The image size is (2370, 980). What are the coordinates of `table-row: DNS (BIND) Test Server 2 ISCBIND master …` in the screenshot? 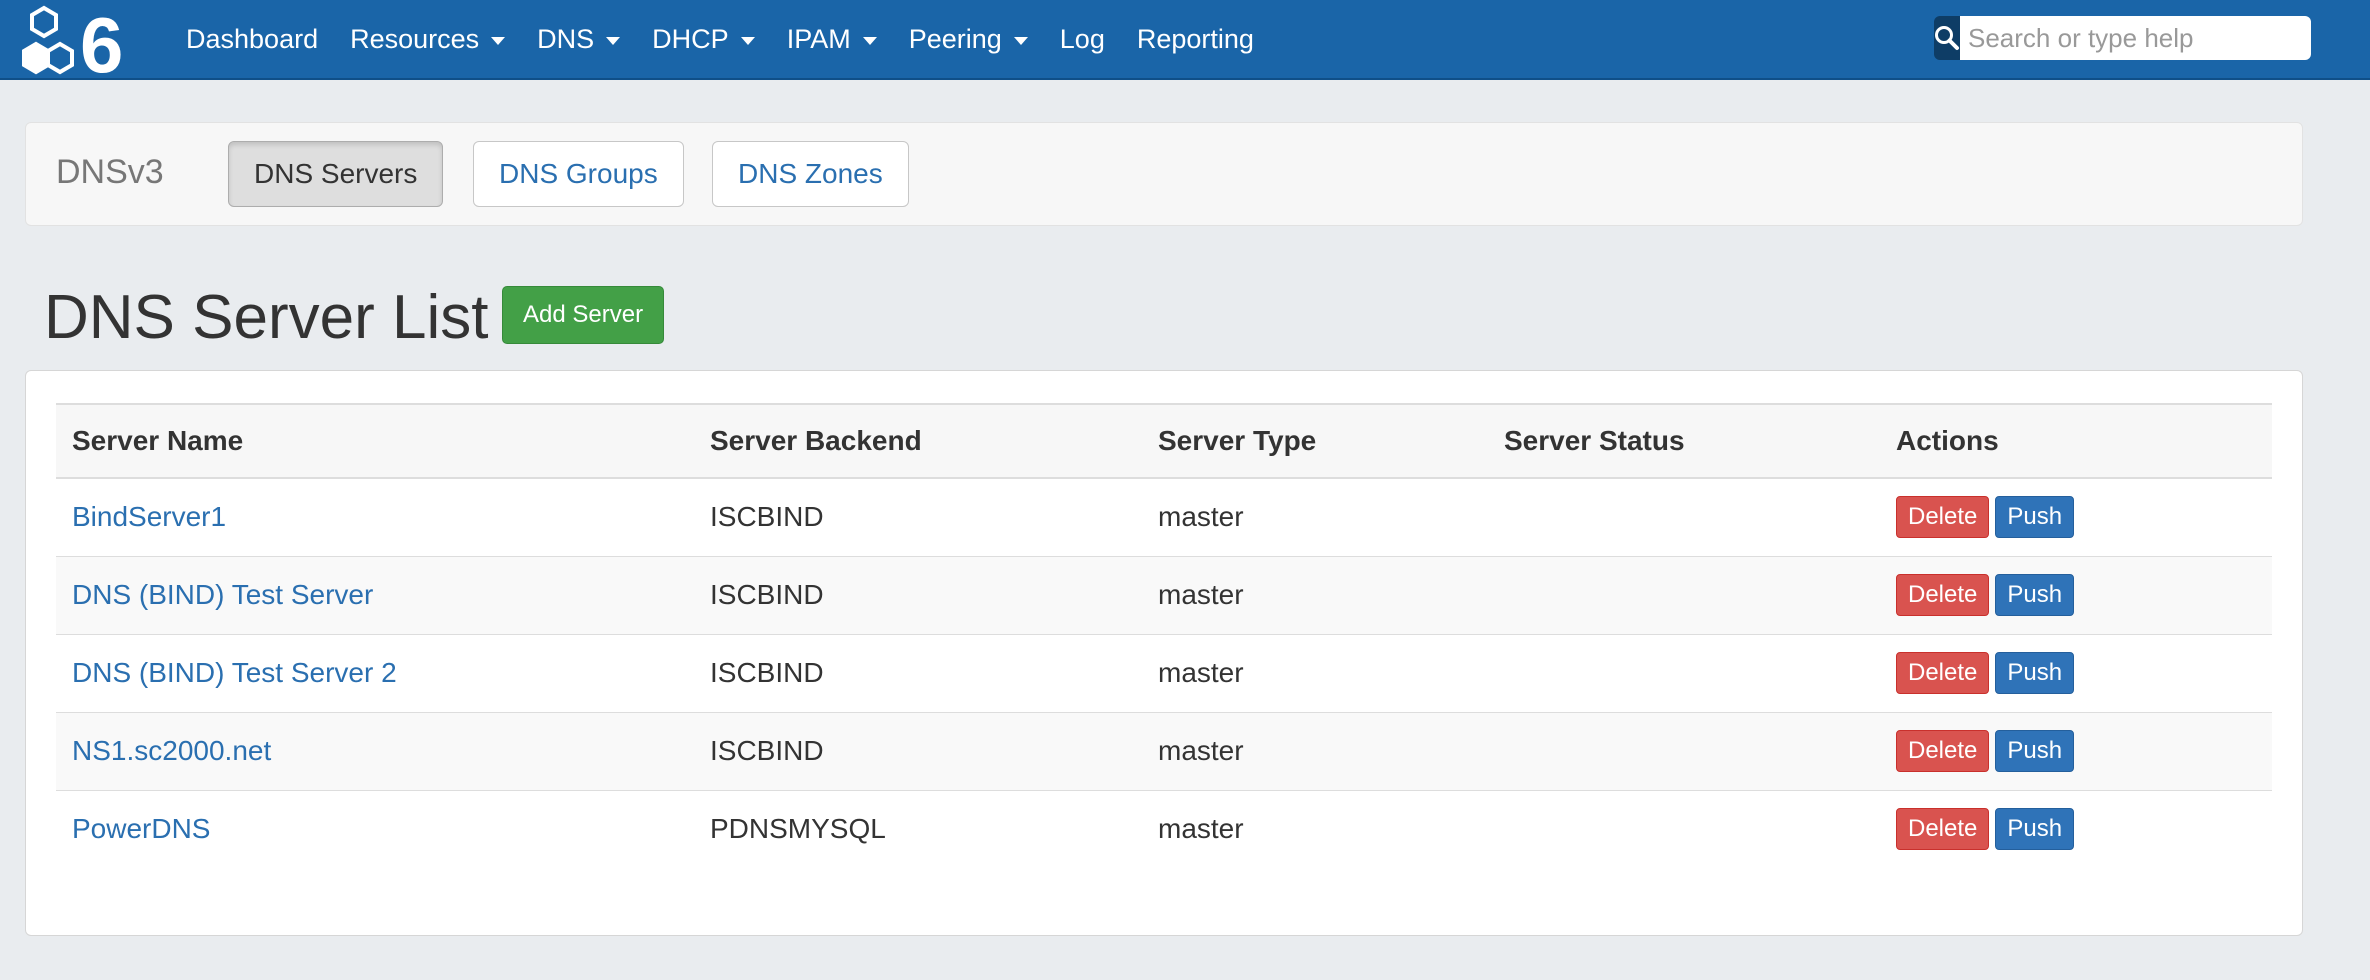 It's located at (1164, 673).